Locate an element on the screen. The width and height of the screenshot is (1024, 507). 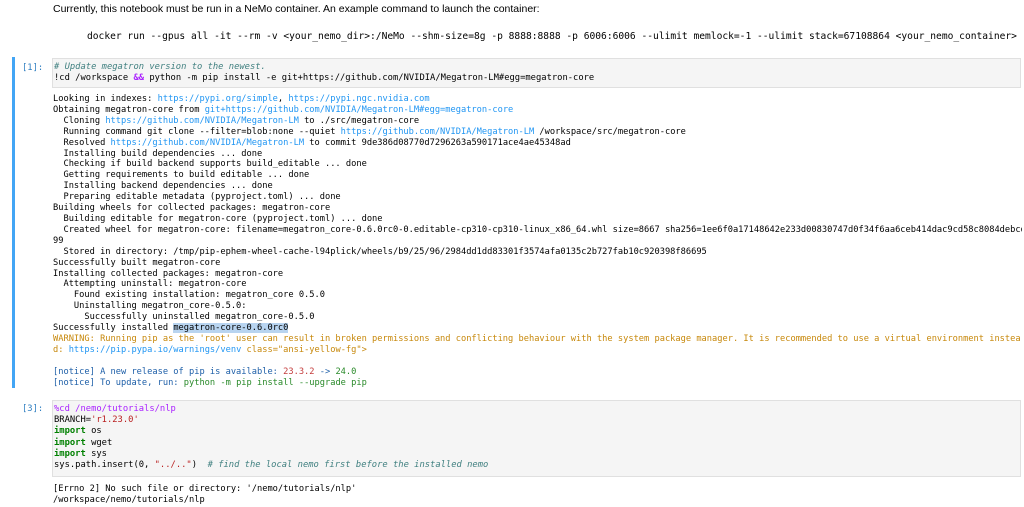
code-comment: # Update megatron version to the newest. is located at coordinates (160, 67).